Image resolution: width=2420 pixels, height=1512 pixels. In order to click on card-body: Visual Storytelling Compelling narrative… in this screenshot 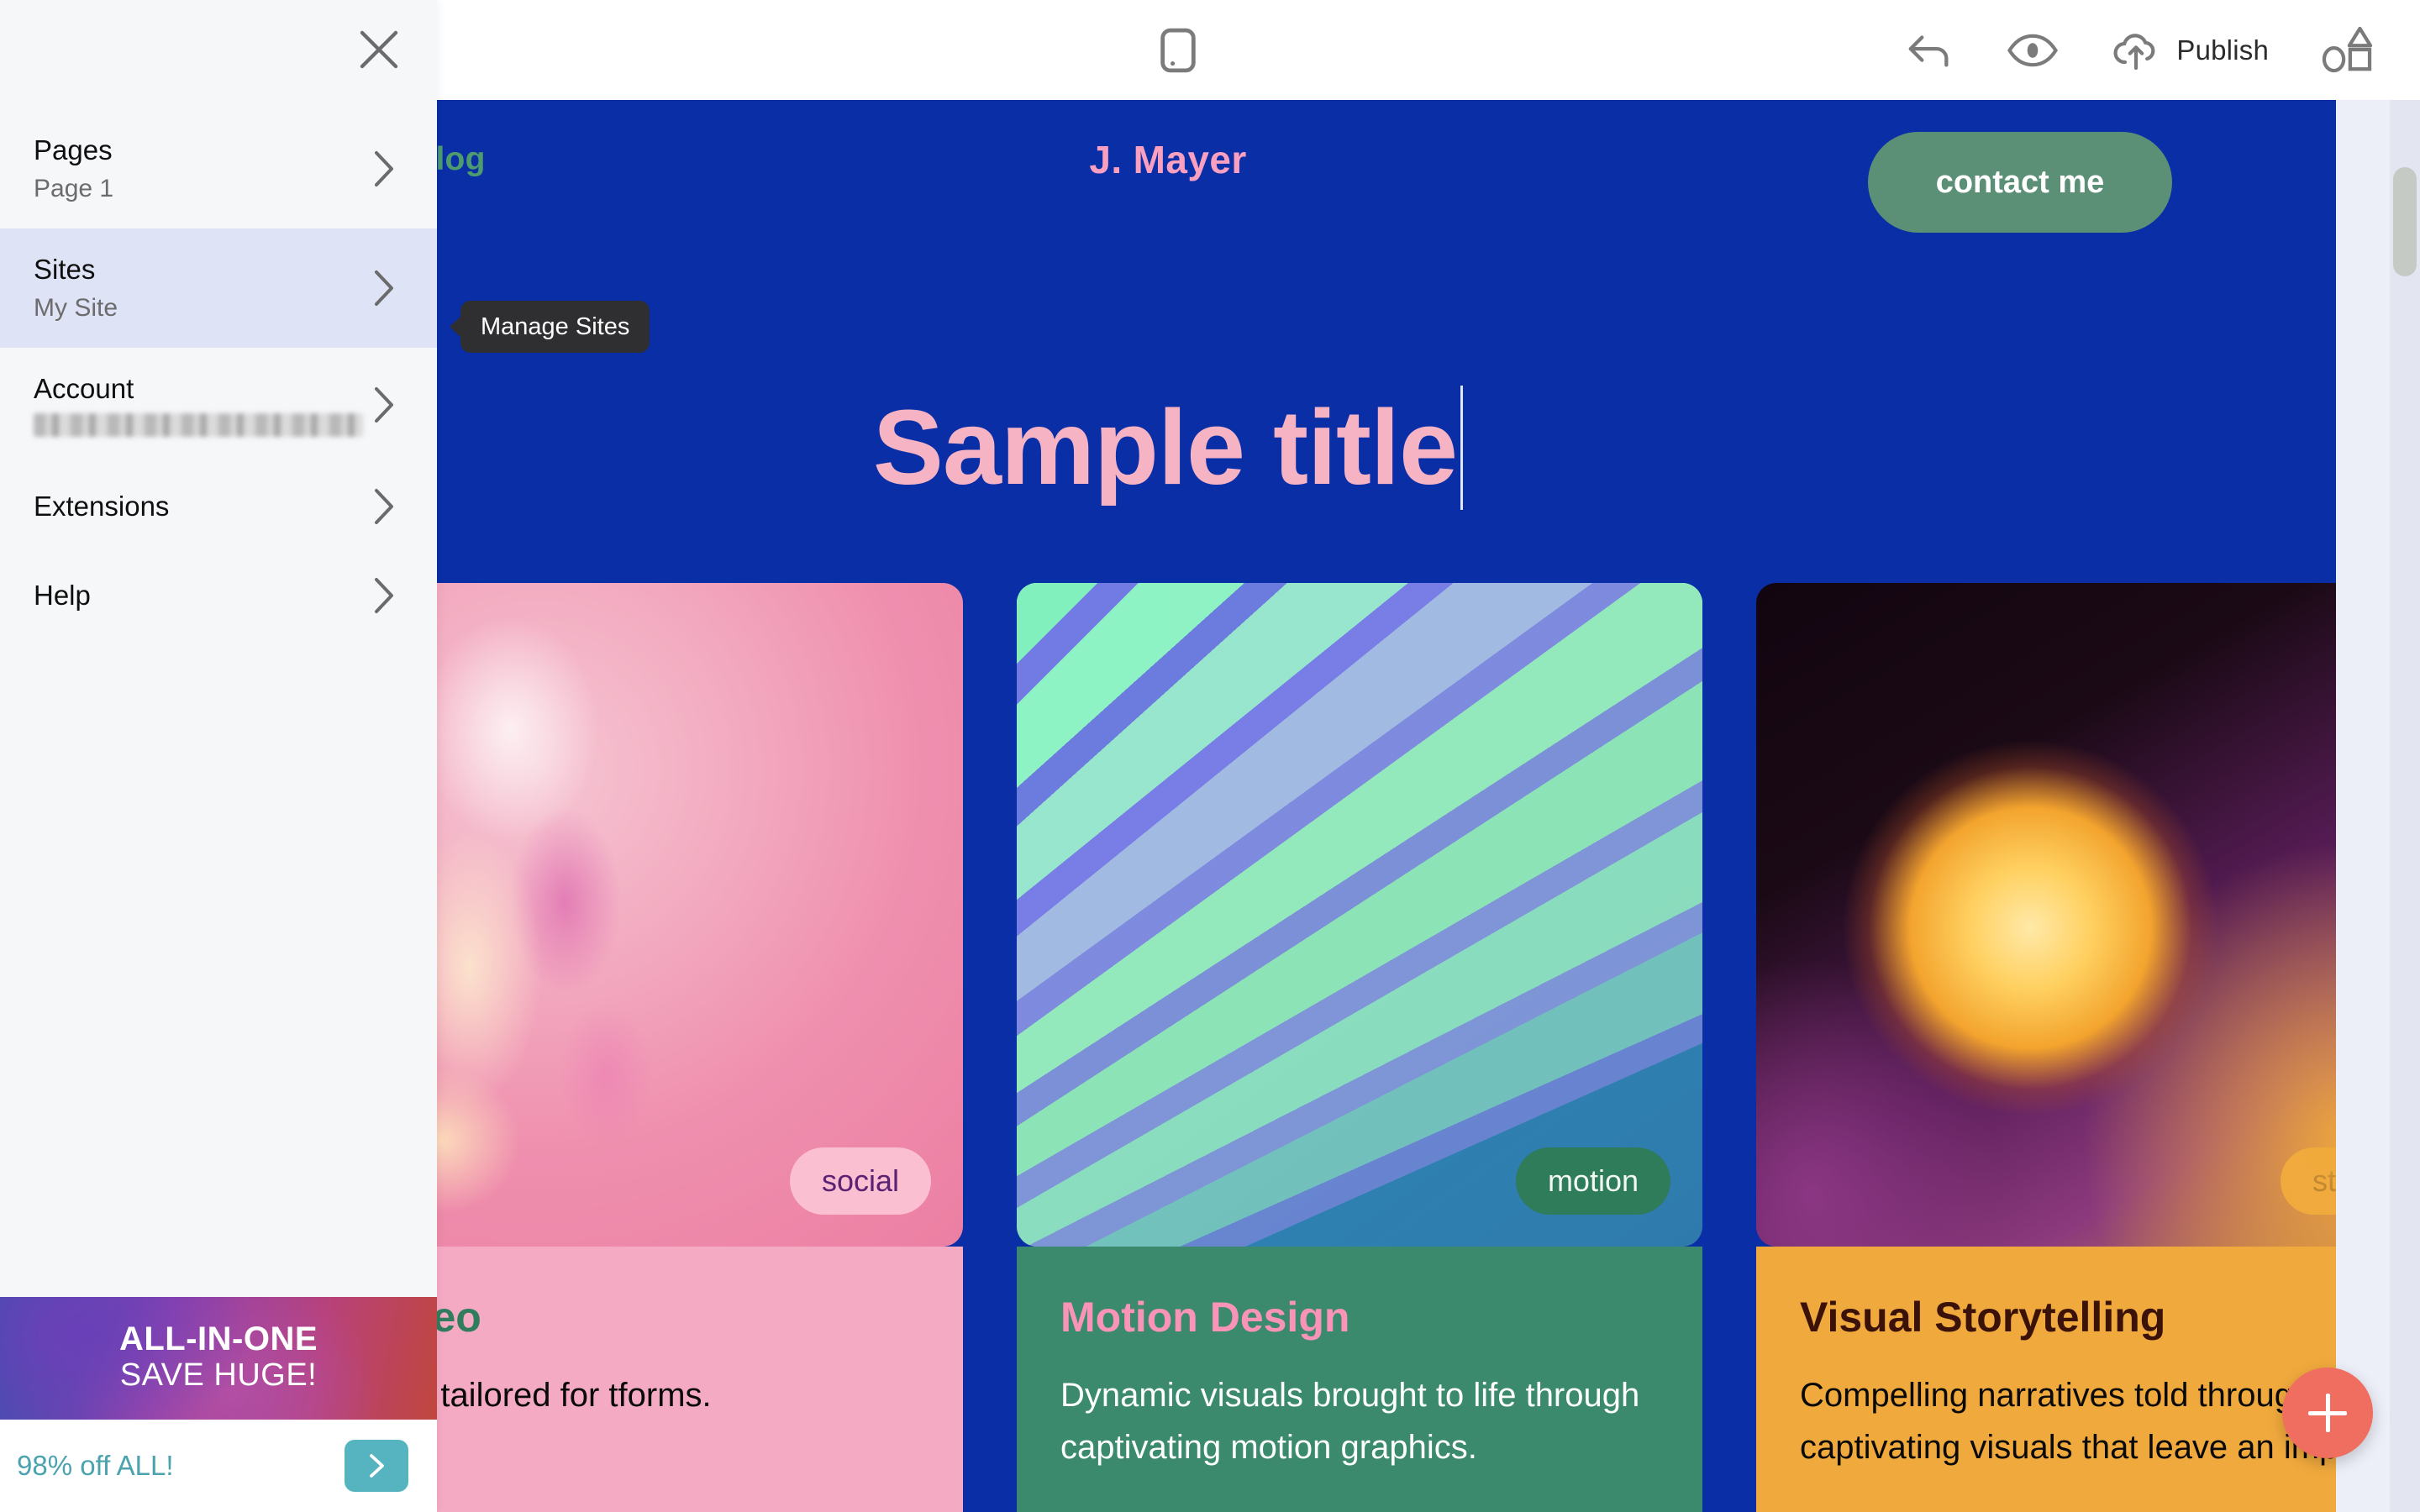, I will do `click(2046, 1379)`.